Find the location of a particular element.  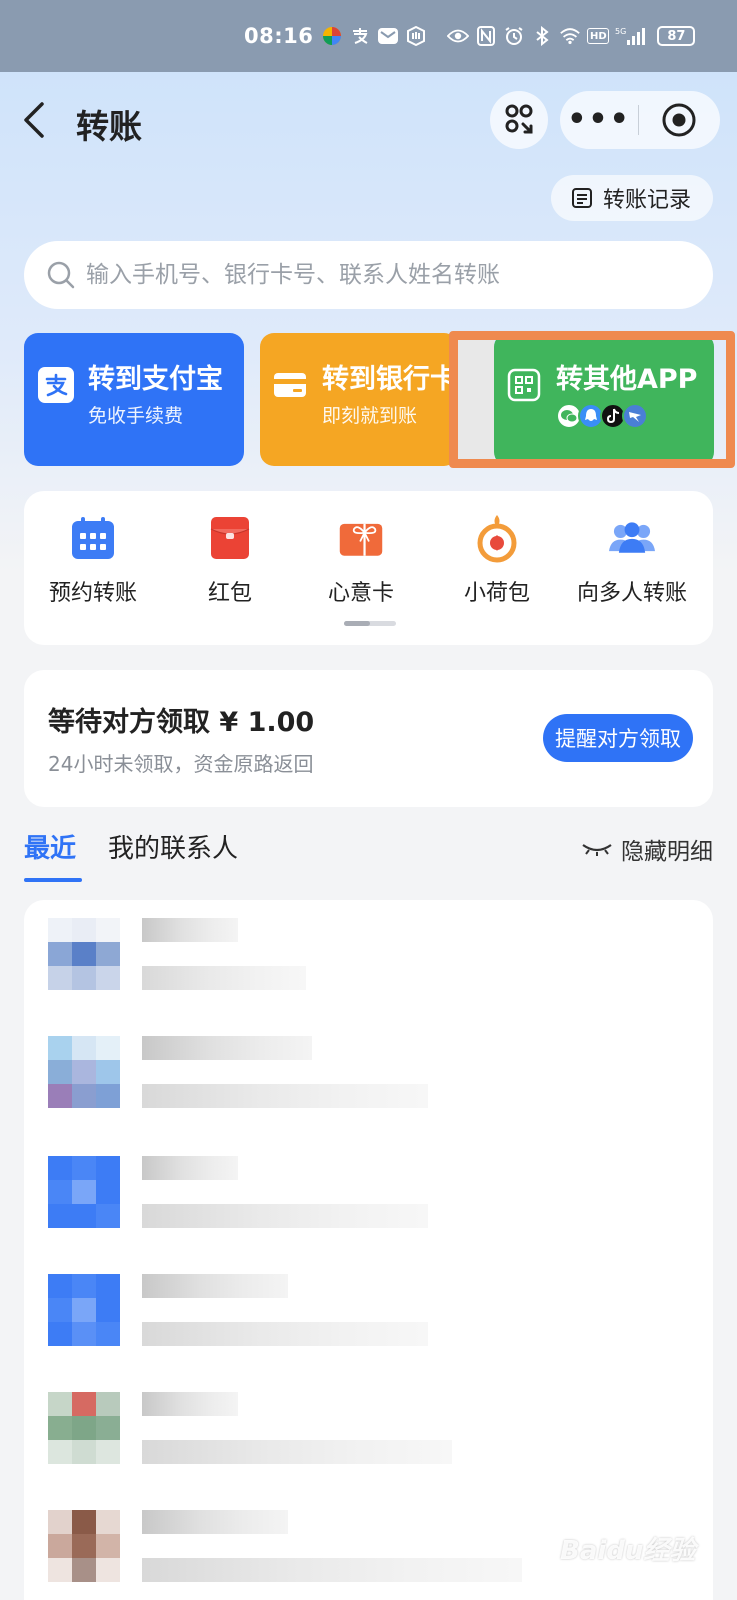

header: 转账 ••• is located at coordinates (368, 120).